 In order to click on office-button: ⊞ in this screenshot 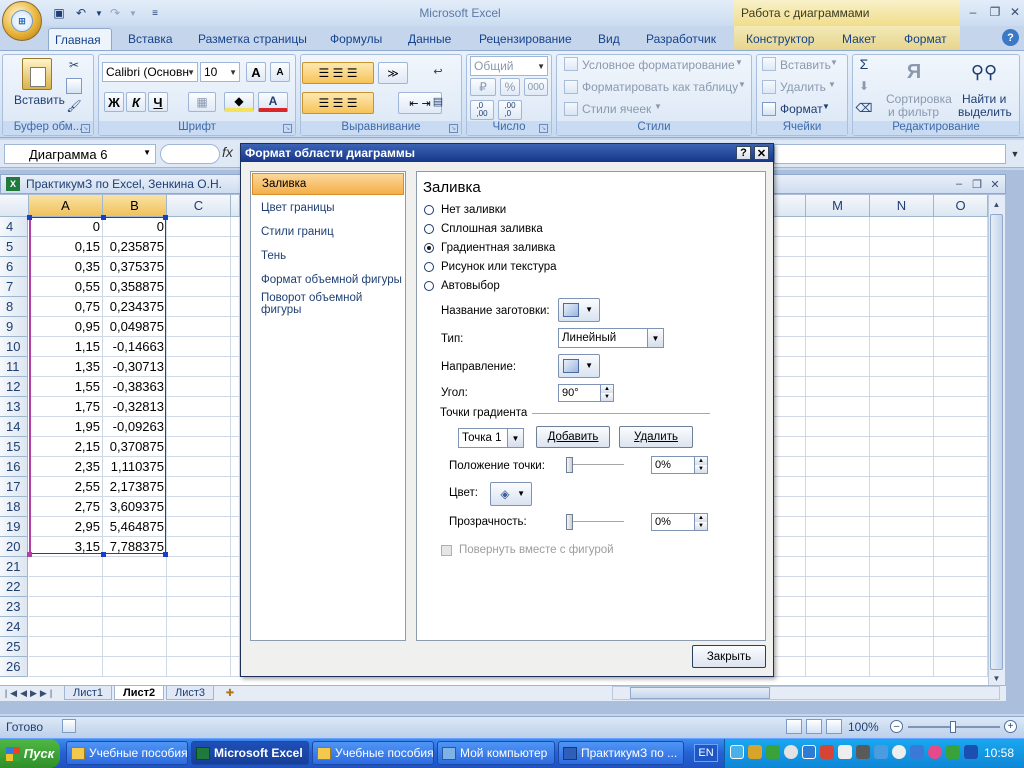, I will do `click(22, 21)`.